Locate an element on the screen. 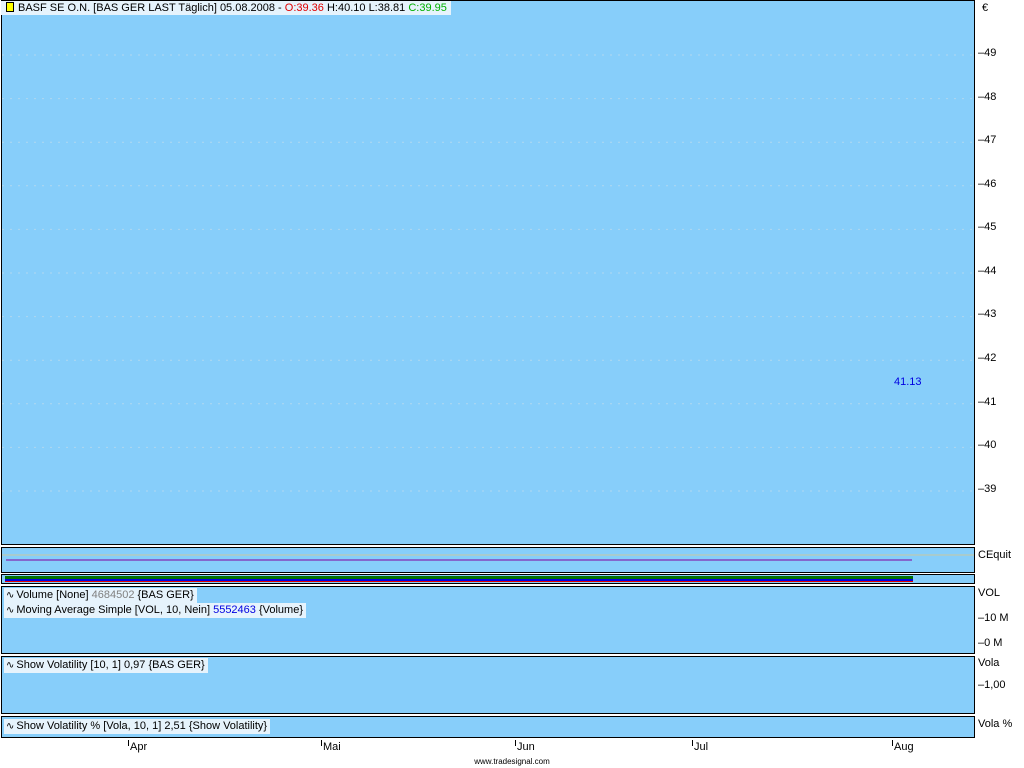 The image size is (1024, 768). header-open: O:39.36 is located at coordinates (304, 8).